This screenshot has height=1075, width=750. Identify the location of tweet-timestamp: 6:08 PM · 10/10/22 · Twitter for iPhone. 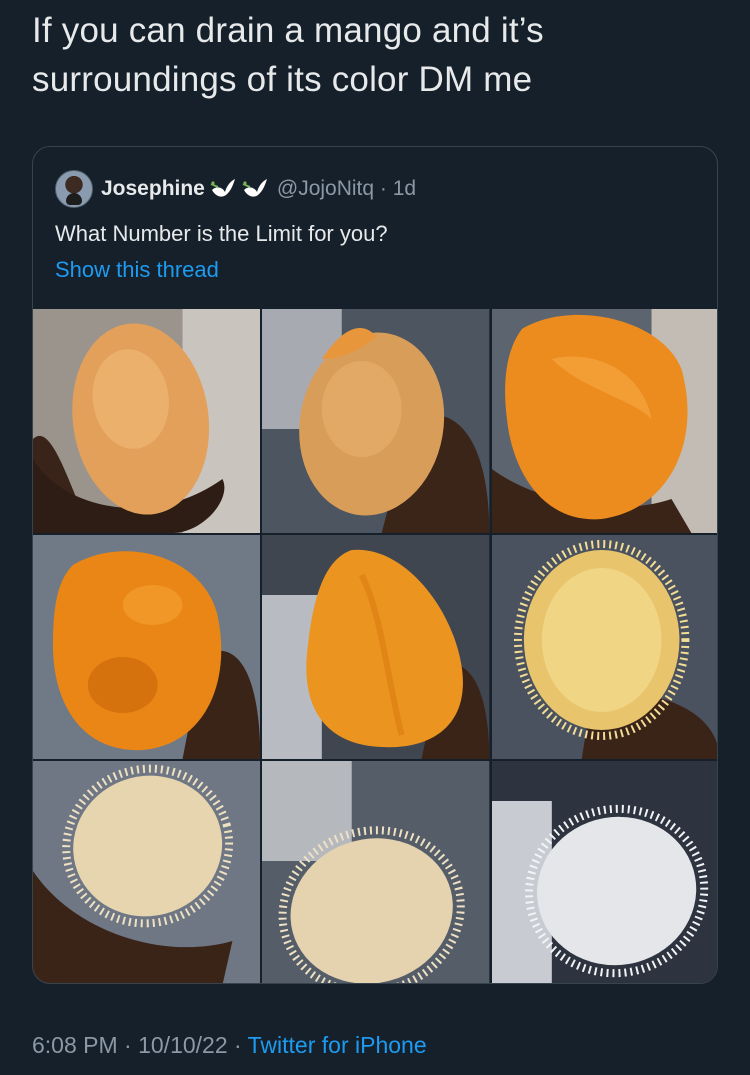
(229, 1045).